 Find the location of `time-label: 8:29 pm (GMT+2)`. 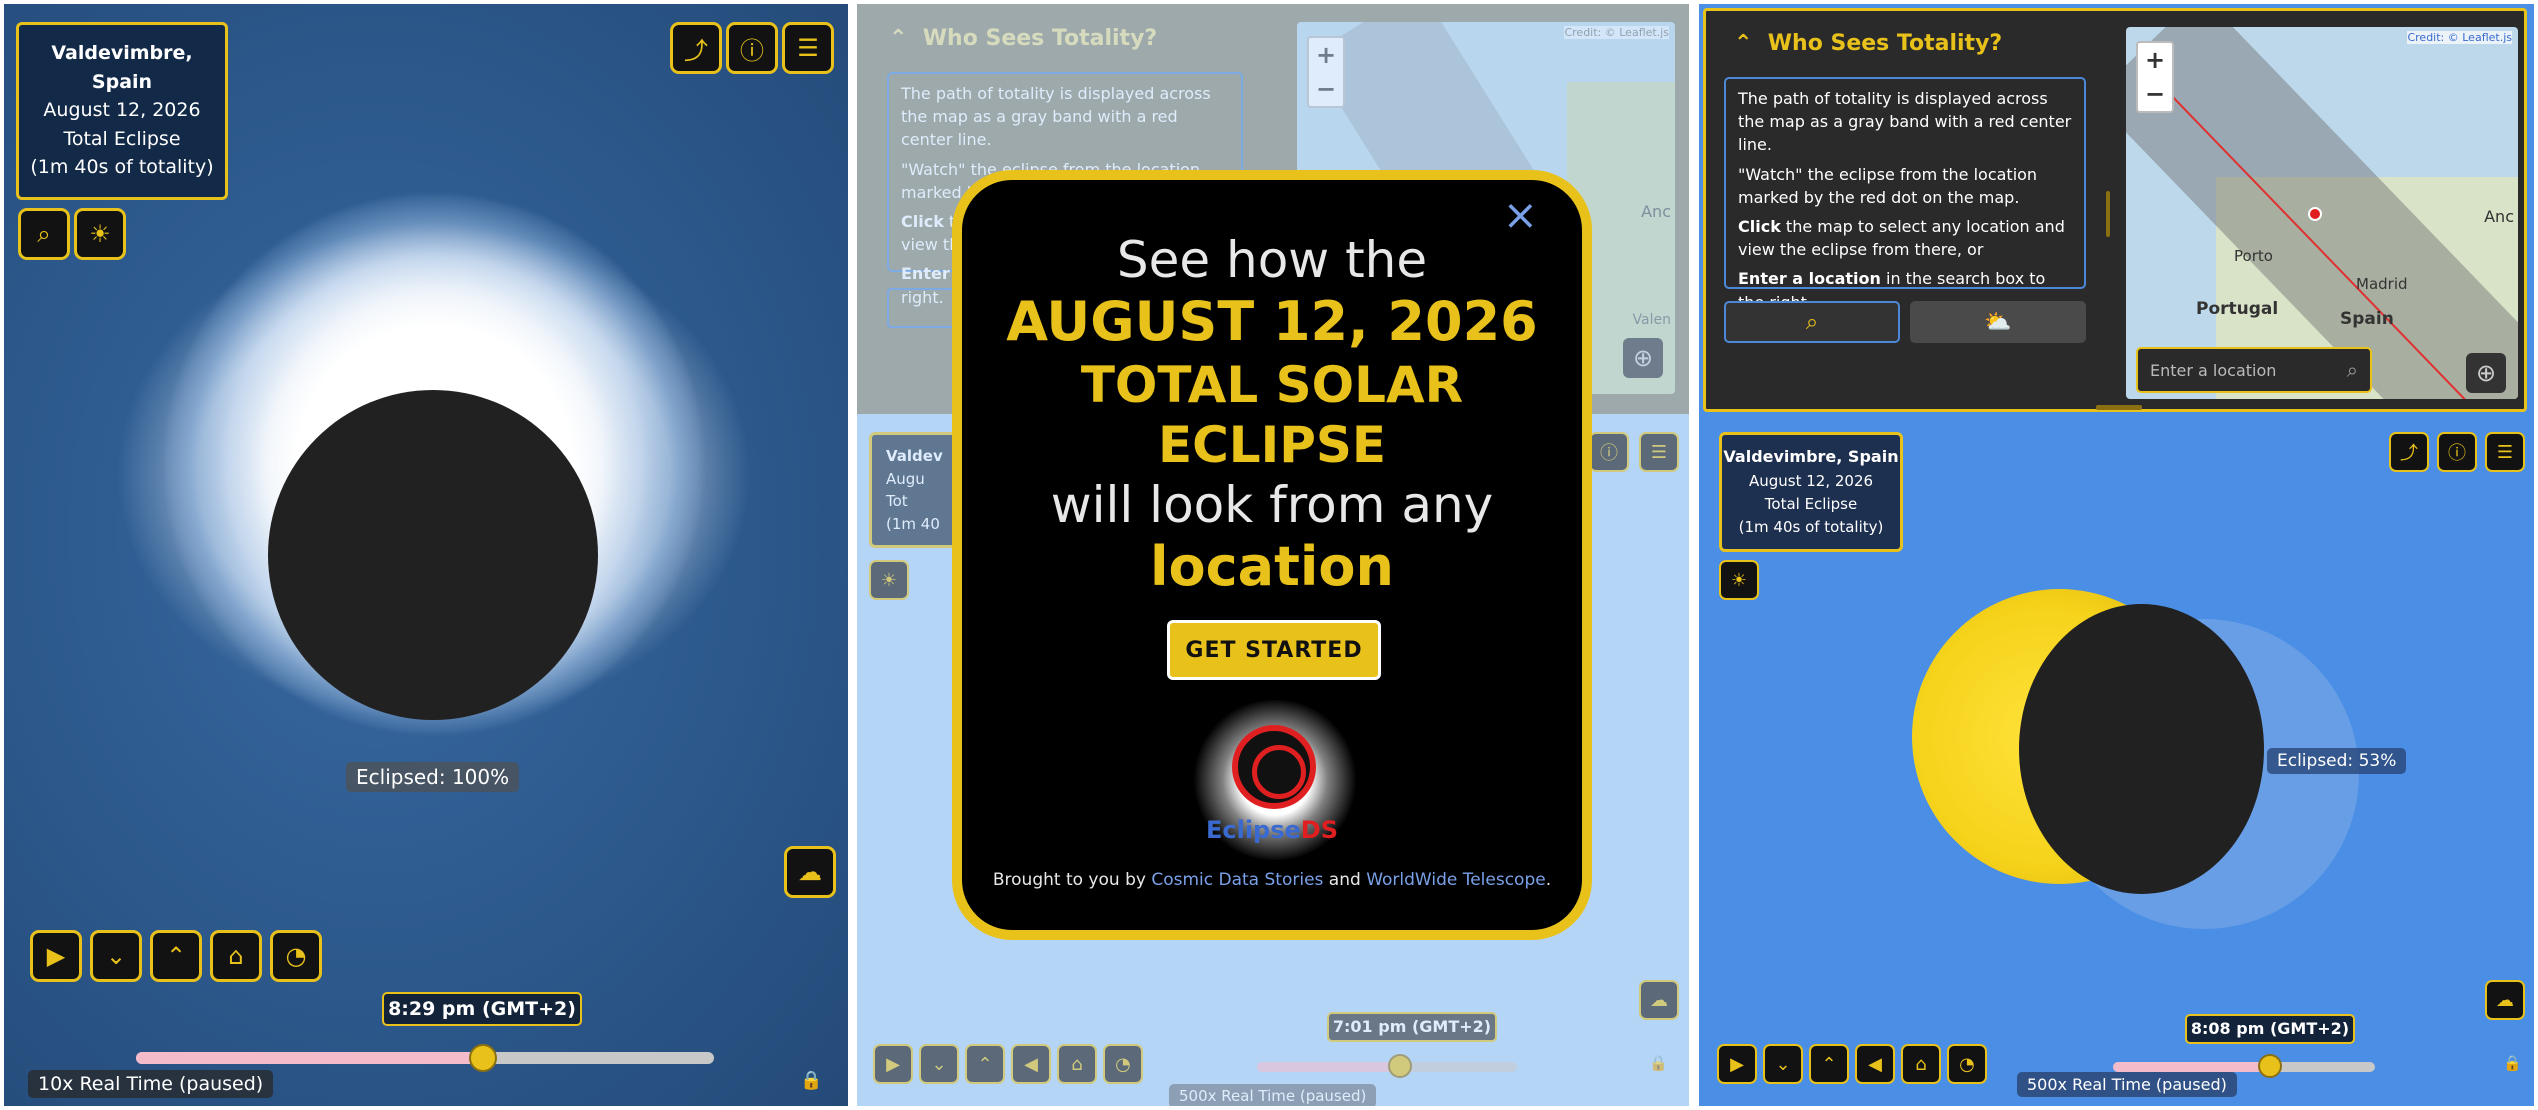

time-label: 8:29 pm (GMT+2) is located at coordinates (482, 1009).